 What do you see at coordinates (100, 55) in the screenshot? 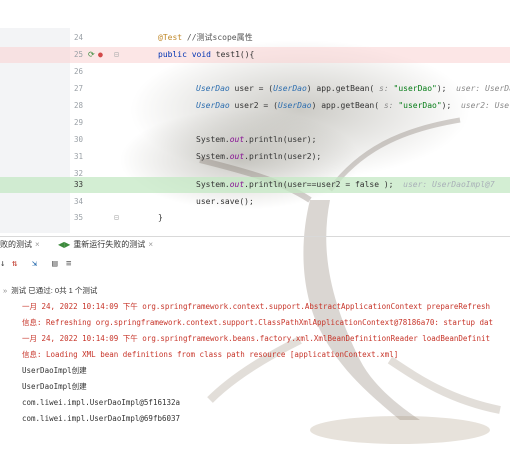
I see `breakpoint-icon: ●` at bounding box center [100, 55].